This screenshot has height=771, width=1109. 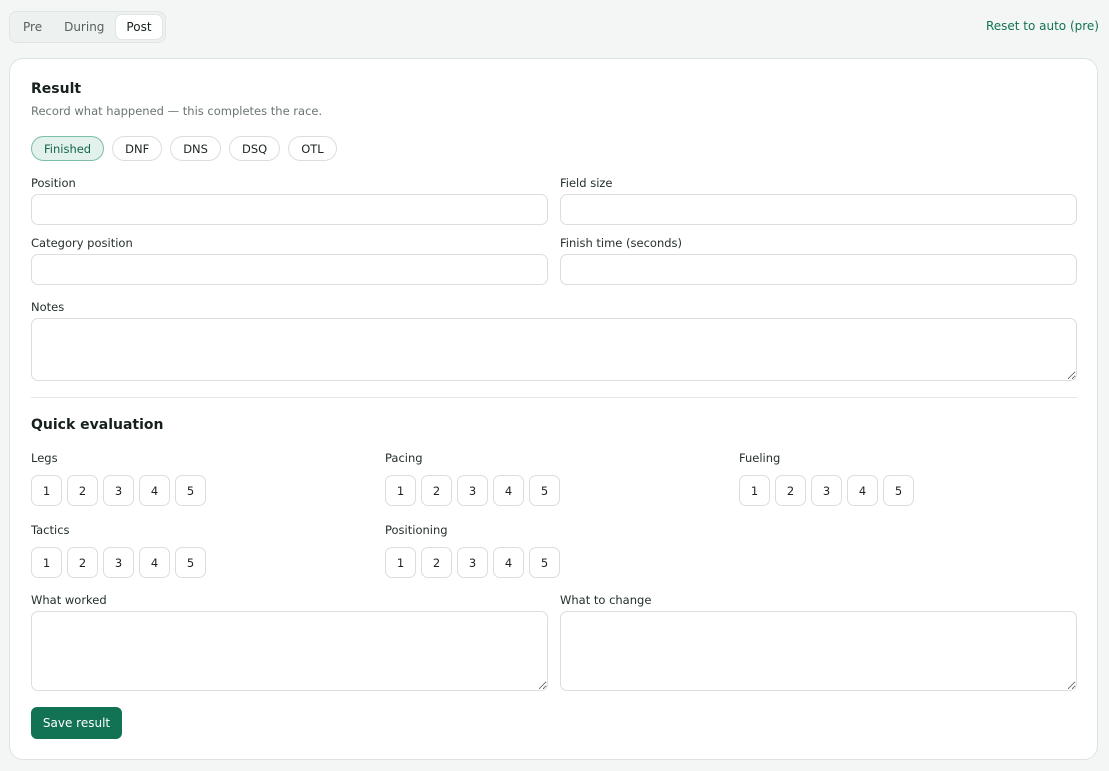 What do you see at coordinates (898, 490) in the screenshot?
I see `fueling-rating-5: 5` at bounding box center [898, 490].